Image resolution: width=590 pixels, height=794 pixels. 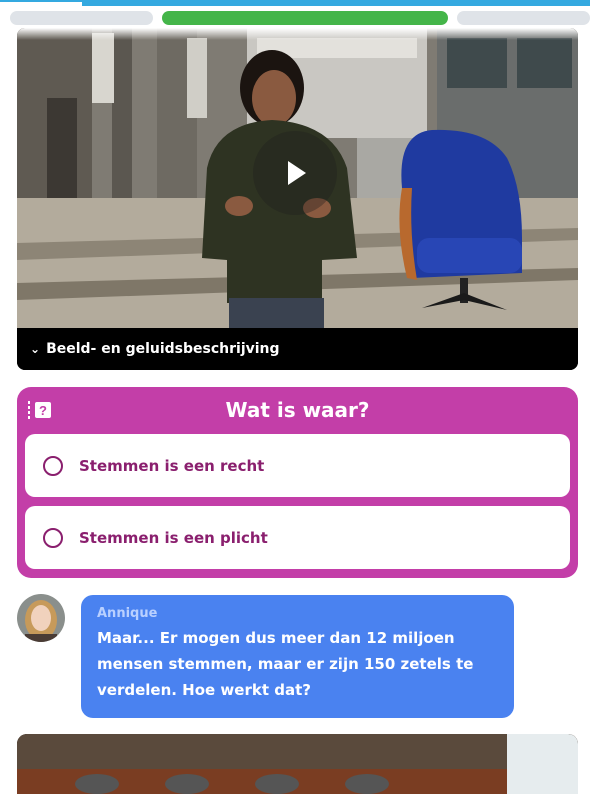 I want to click on avatar-image, so click(x=41, y=618).